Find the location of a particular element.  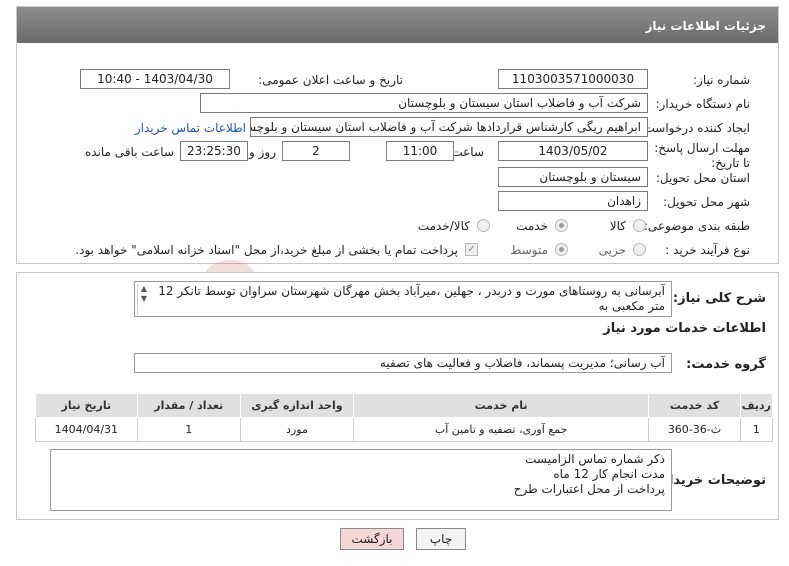

announce-field: 1403/04/30 - 10:40 is located at coordinates (155, 79).